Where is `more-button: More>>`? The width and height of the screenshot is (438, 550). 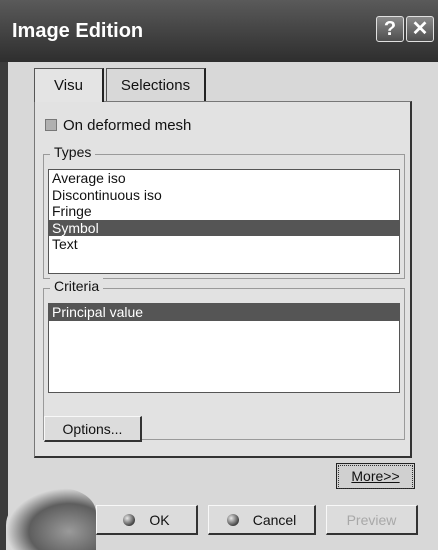 more-button: More>> is located at coordinates (375, 476).